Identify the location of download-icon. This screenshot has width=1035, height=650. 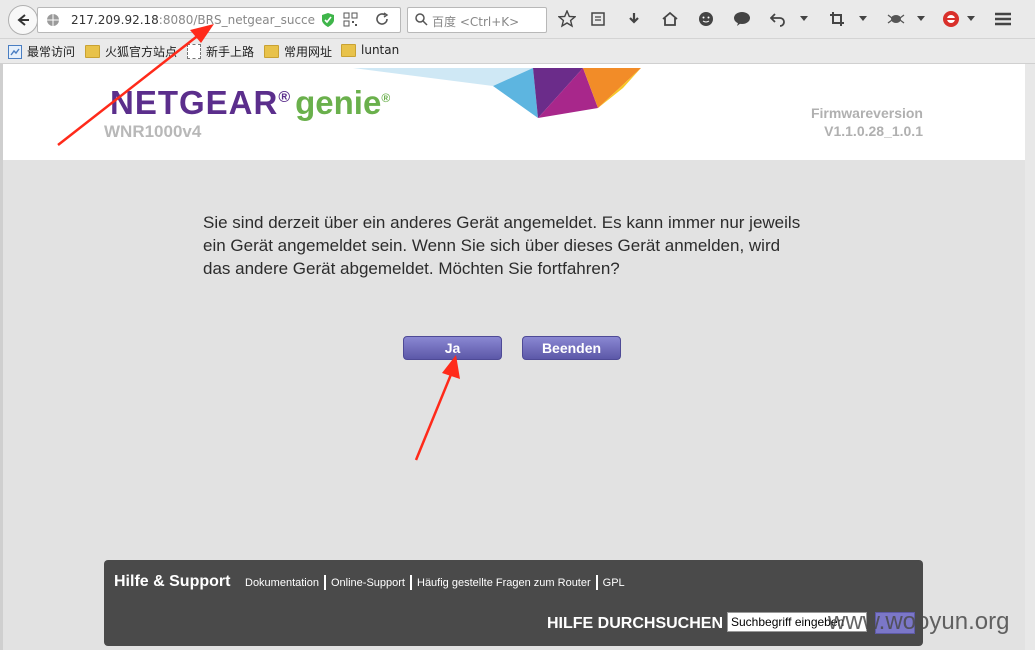
(634, 19).